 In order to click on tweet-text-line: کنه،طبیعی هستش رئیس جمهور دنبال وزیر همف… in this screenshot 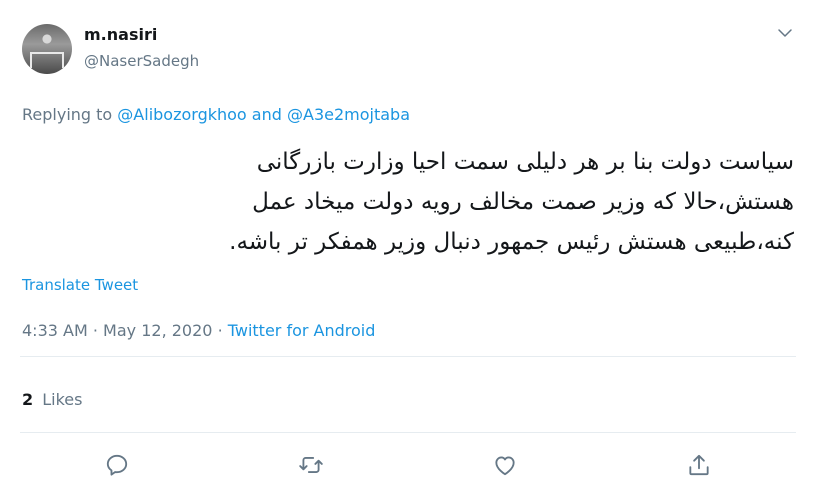, I will do `click(511, 242)`.